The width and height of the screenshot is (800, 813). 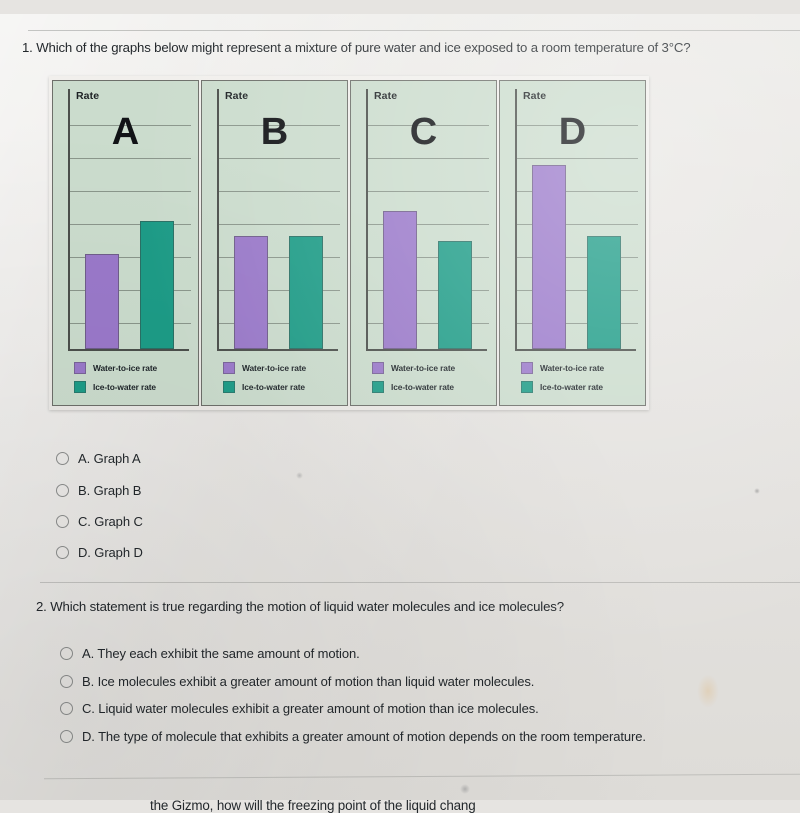 I want to click on legend-row-water-to-ice-d: Water-to-ice rate, so click(x=579, y=368).